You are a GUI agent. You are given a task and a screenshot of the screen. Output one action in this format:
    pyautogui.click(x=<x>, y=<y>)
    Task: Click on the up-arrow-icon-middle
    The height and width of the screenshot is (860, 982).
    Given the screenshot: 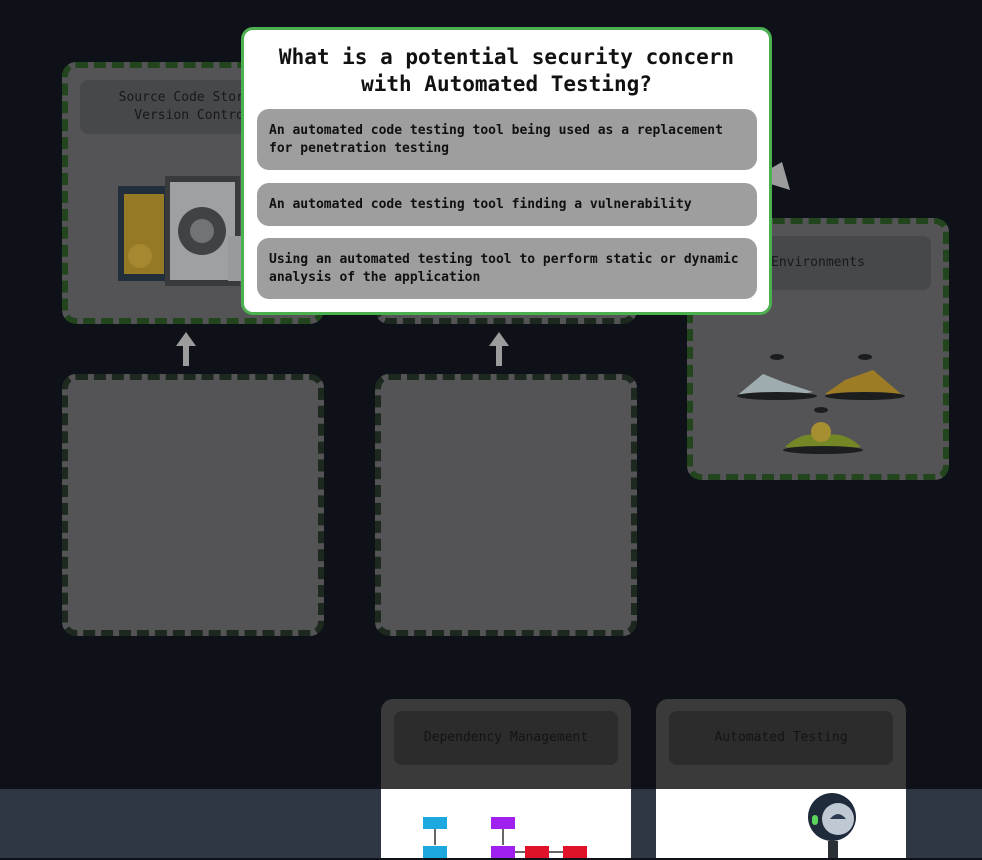 What is the action you would take?
    pyautogui.click(x=499, y=350)
    